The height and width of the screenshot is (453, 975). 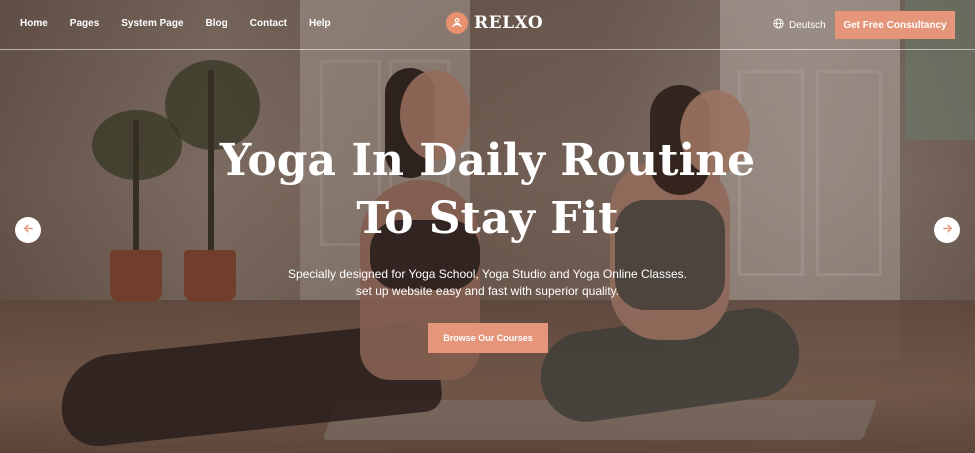 I want to click on browse-courses-button: Browse Our Courses, so click(x=488, y=338).